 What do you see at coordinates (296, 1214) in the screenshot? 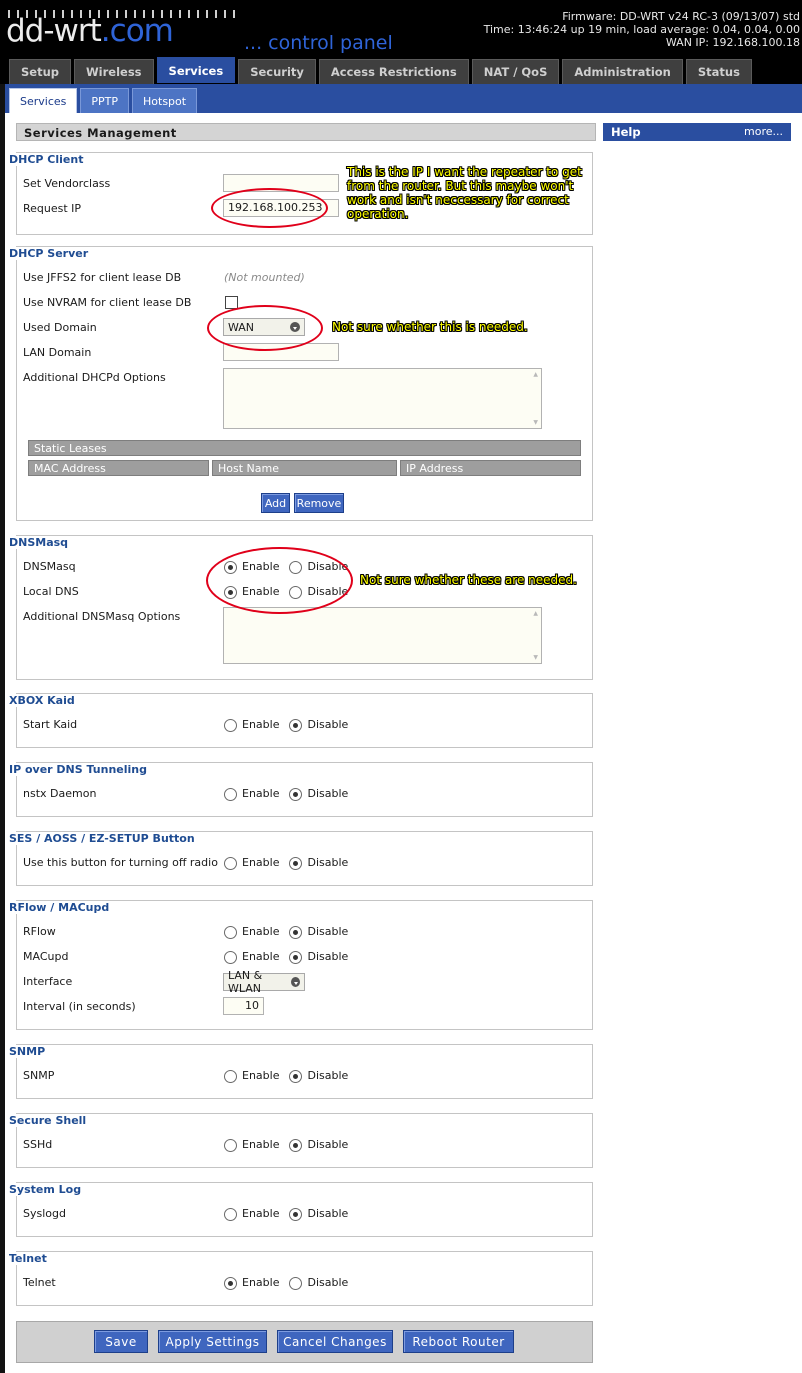
I see `syslogd-disable-radio` at bounding box center [296, 1214].